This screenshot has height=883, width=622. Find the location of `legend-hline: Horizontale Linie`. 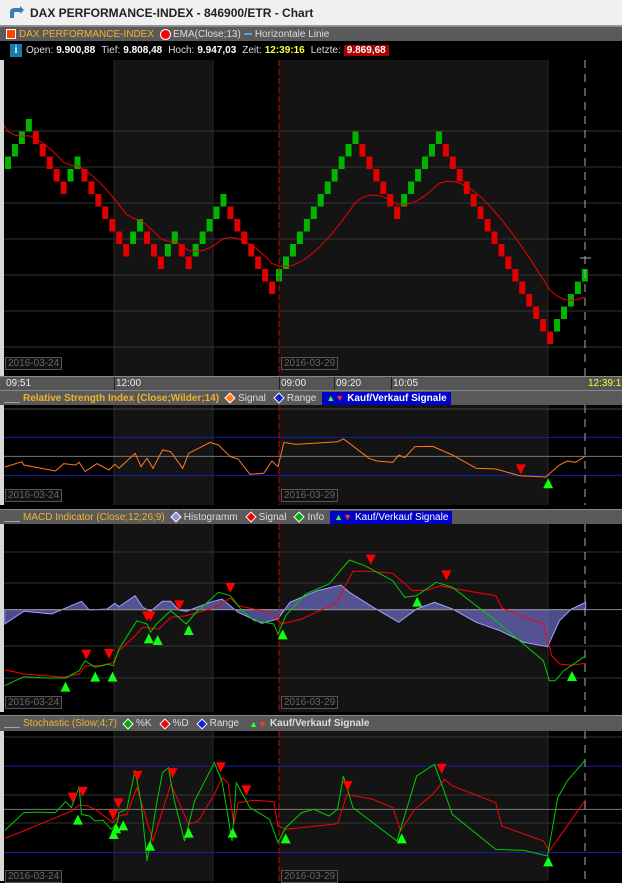

legend-hline: Horizontale Linie is located at coordinates (292, 34).